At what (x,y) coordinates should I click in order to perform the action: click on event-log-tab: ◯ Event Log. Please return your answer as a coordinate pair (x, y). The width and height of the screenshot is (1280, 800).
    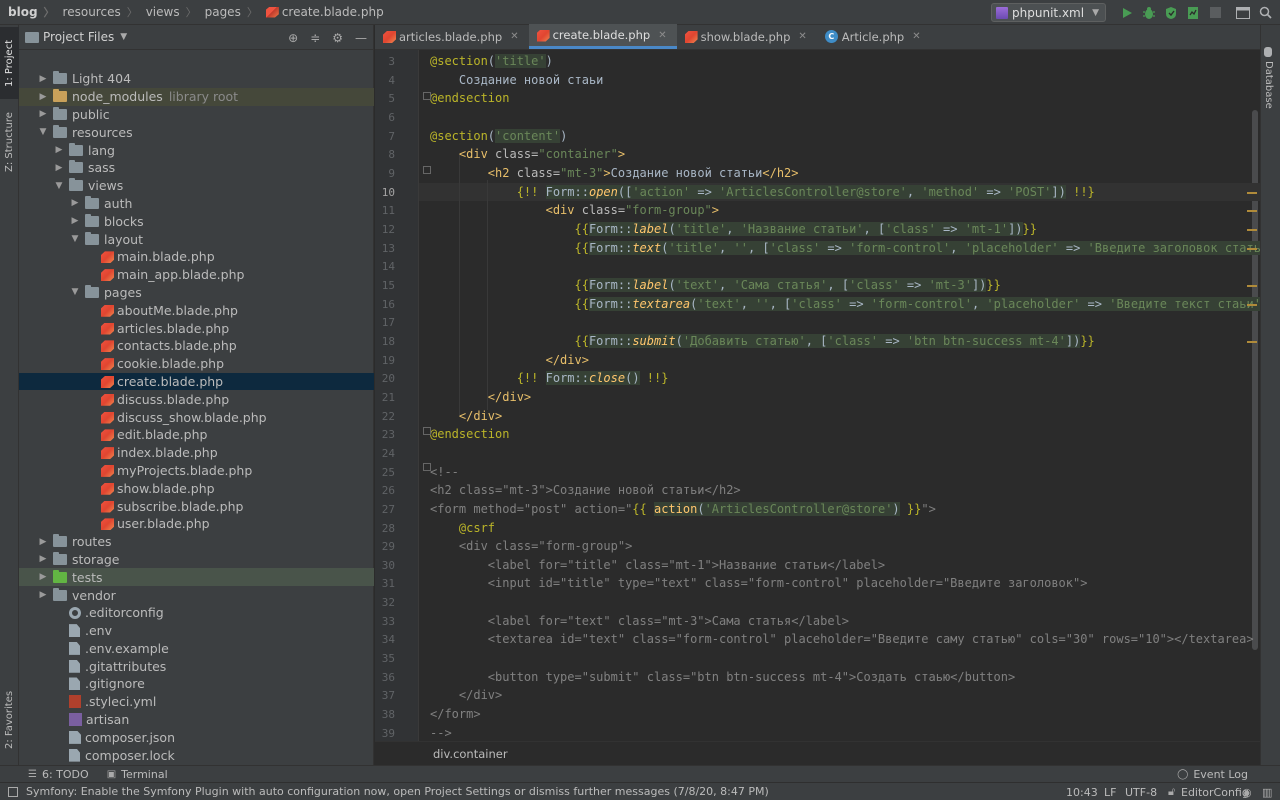
    Looking at the image, I should click on (1212, 774).